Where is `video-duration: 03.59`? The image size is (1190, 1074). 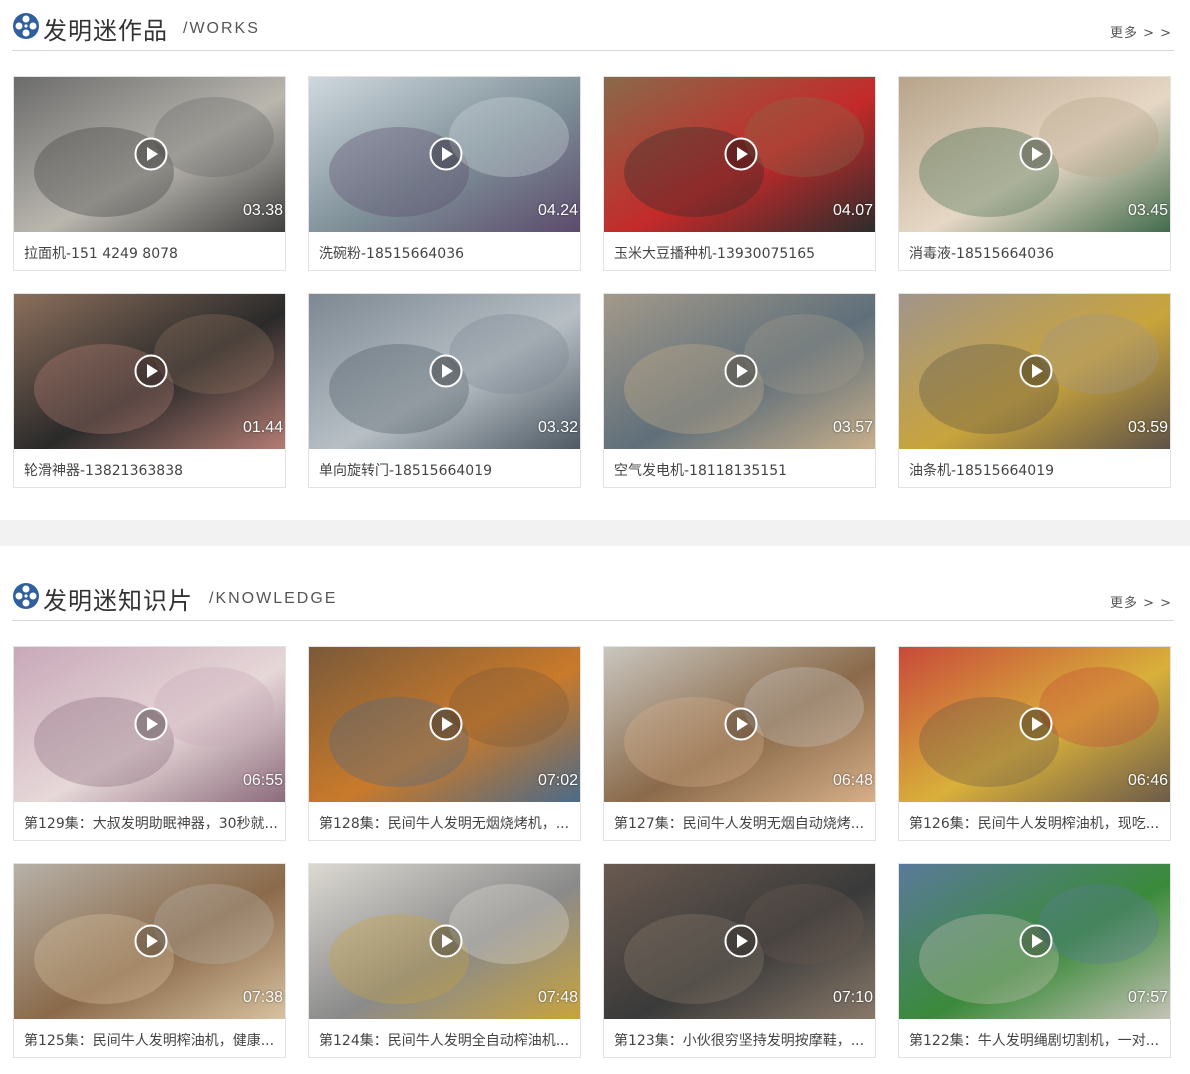
video-duration: 03.59 is located at coordinates (1147, 427).